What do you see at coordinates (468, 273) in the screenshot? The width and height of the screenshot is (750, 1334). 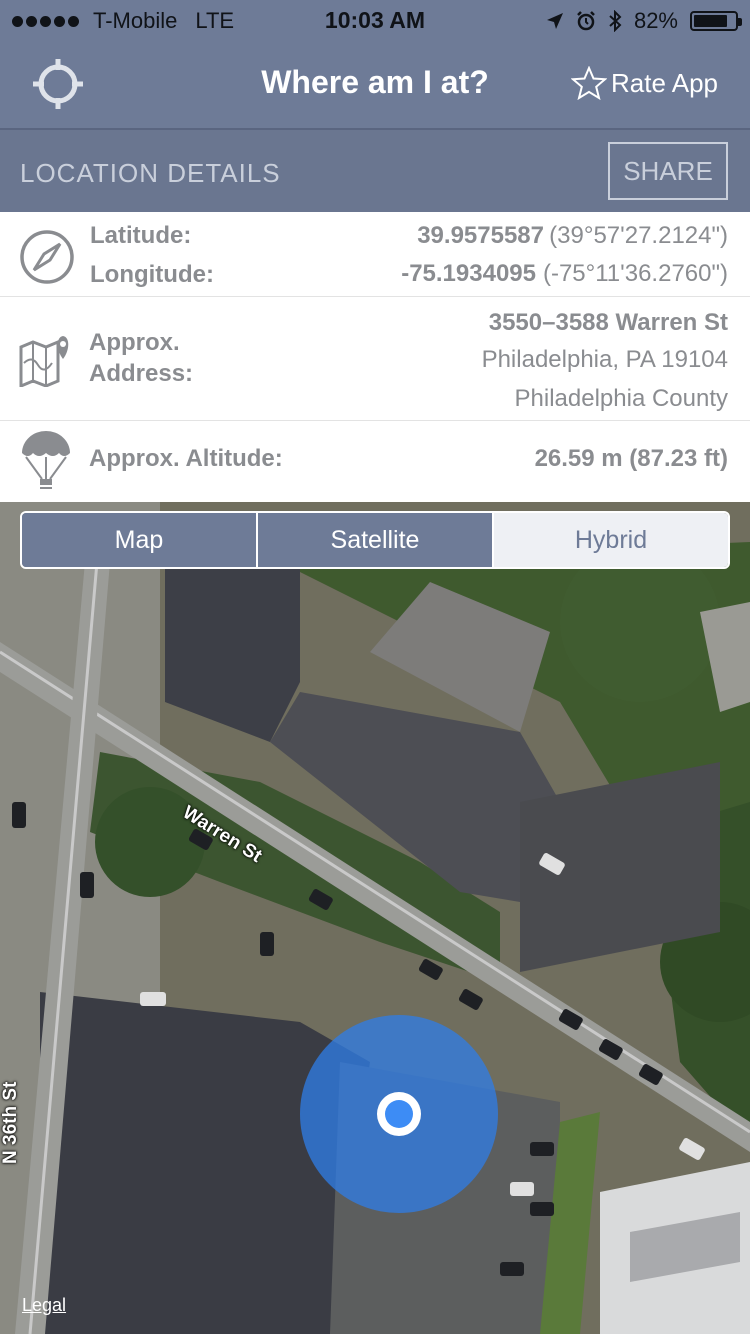 I see `longitude-value: -75.1934095` at bounding box center [468, 273].